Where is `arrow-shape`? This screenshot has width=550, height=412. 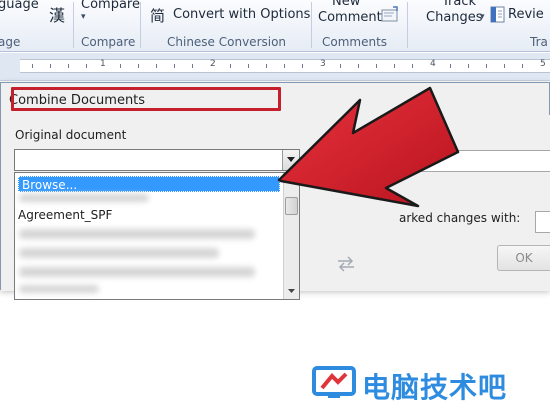 arrow-shape is located at coordinates (368, 147).